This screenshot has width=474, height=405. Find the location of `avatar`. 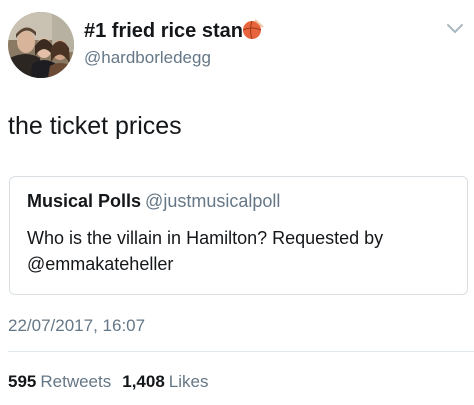

avatar is located at coordinates (41, 45).